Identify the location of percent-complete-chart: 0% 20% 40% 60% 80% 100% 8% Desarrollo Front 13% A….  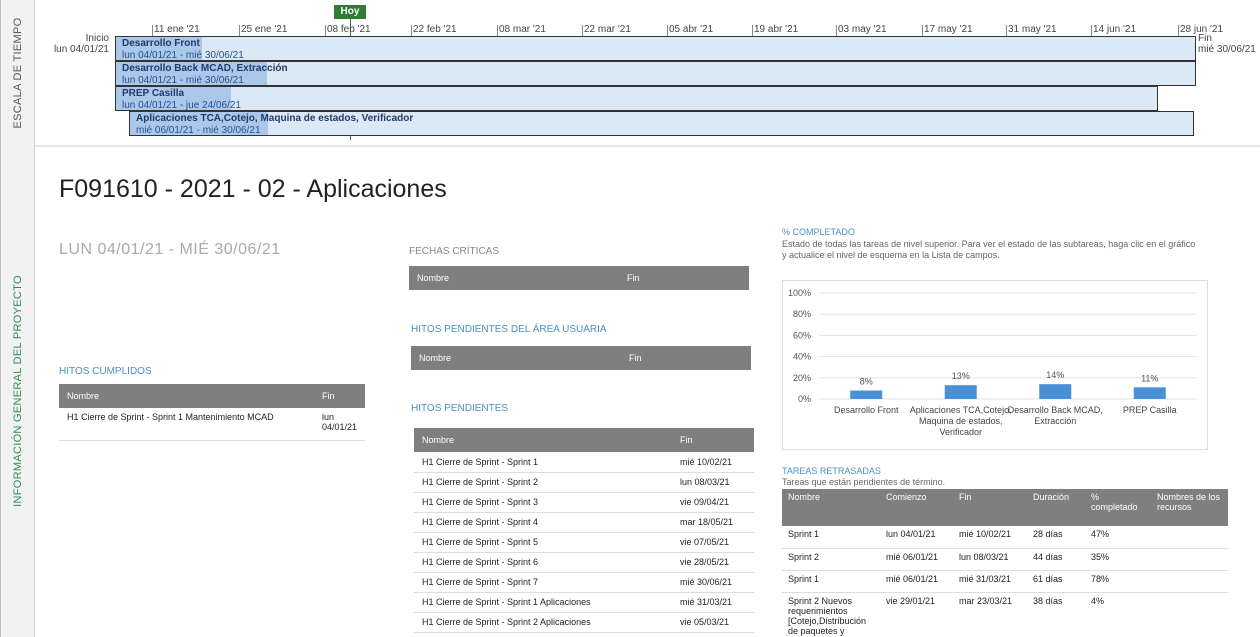
(995, 365).